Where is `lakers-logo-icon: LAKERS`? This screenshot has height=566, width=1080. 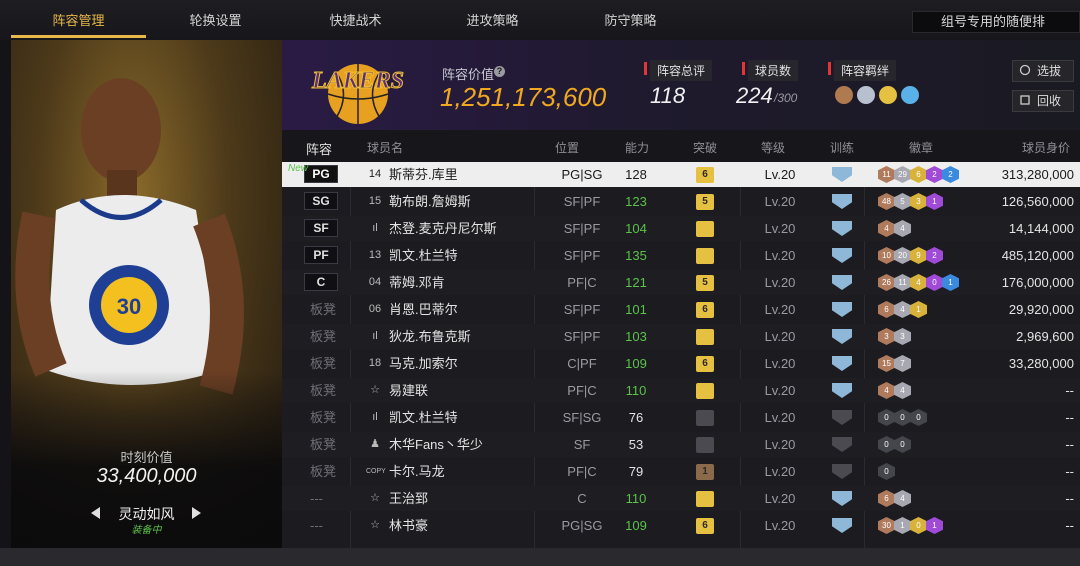
lakers-logo-icon: LAKERS is located at coordinates (357, 94).